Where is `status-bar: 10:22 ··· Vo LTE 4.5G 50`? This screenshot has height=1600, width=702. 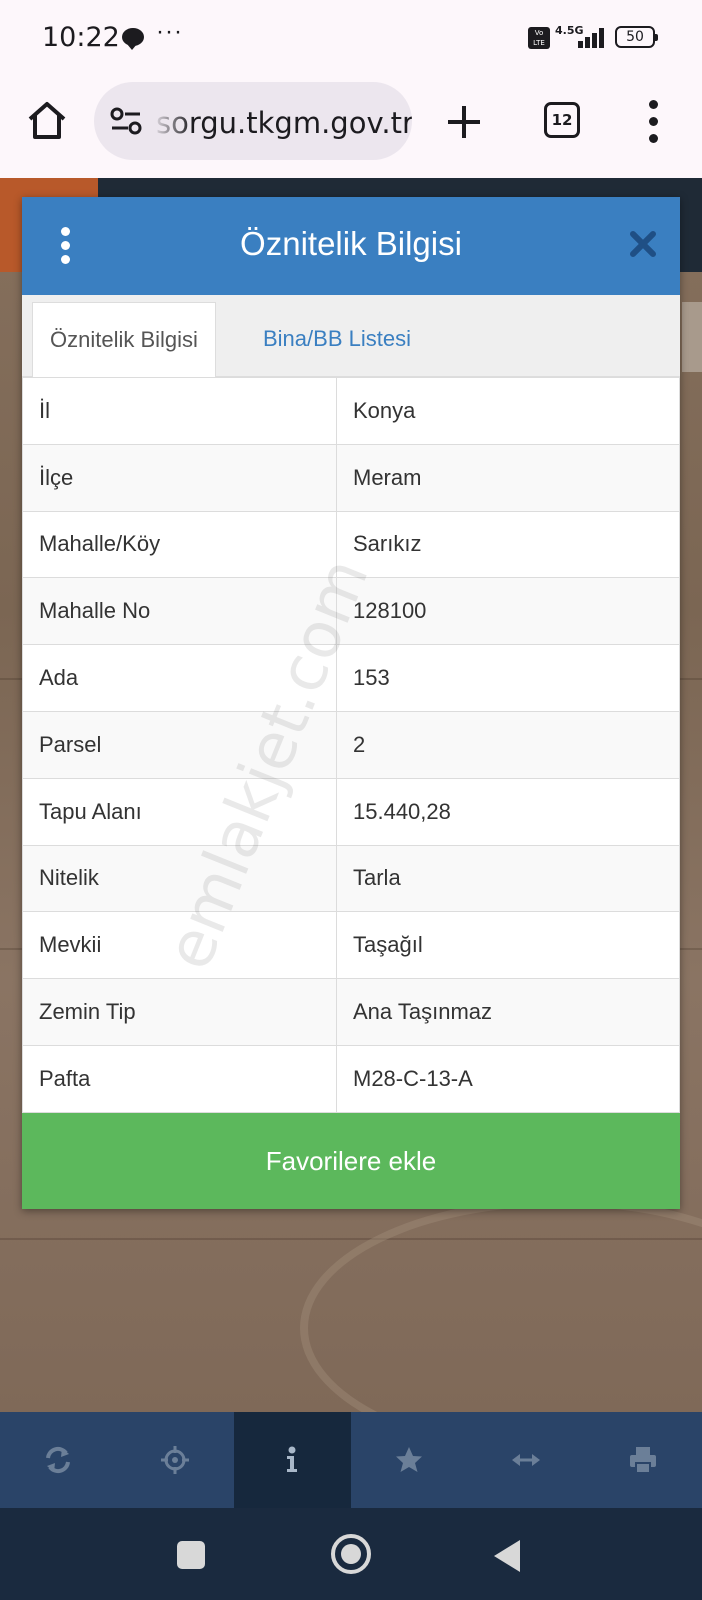
status-bar: 10:22 ··· Vo LTE 4.5G 50 is located at coordinates (351, 39).